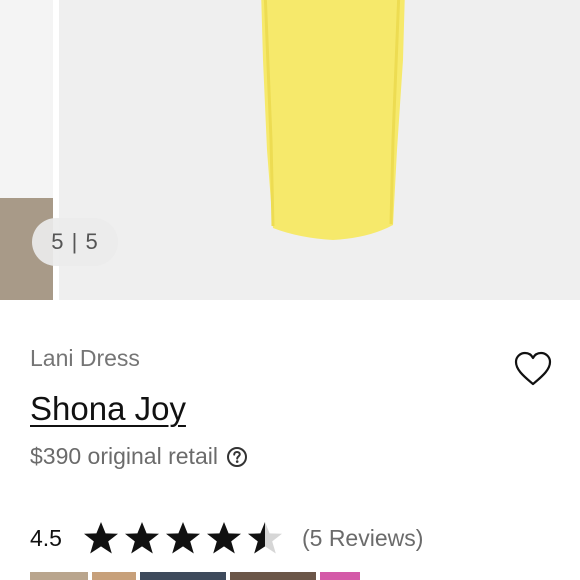 This screenshot has width=580, height=580. I want to click on review-photo-strip, so click(195, 576).